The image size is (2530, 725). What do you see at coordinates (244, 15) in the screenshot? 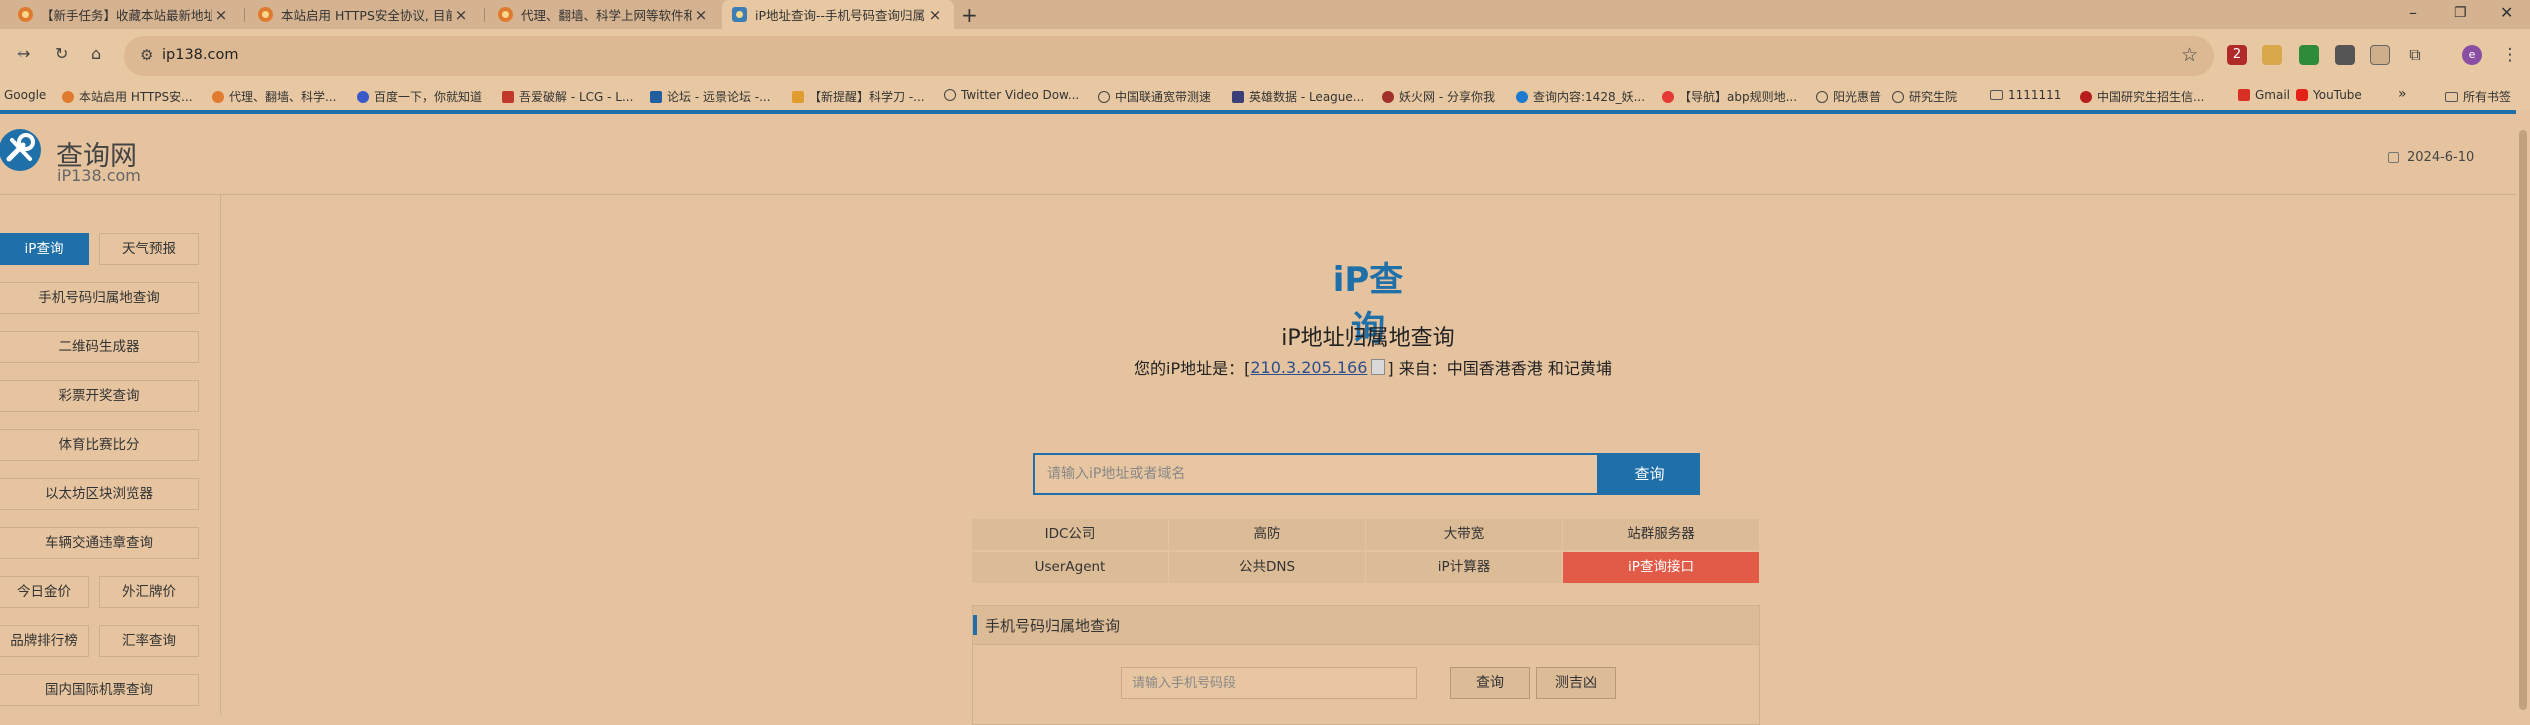
I see `tab-divider` at bounding box center [244, 15].